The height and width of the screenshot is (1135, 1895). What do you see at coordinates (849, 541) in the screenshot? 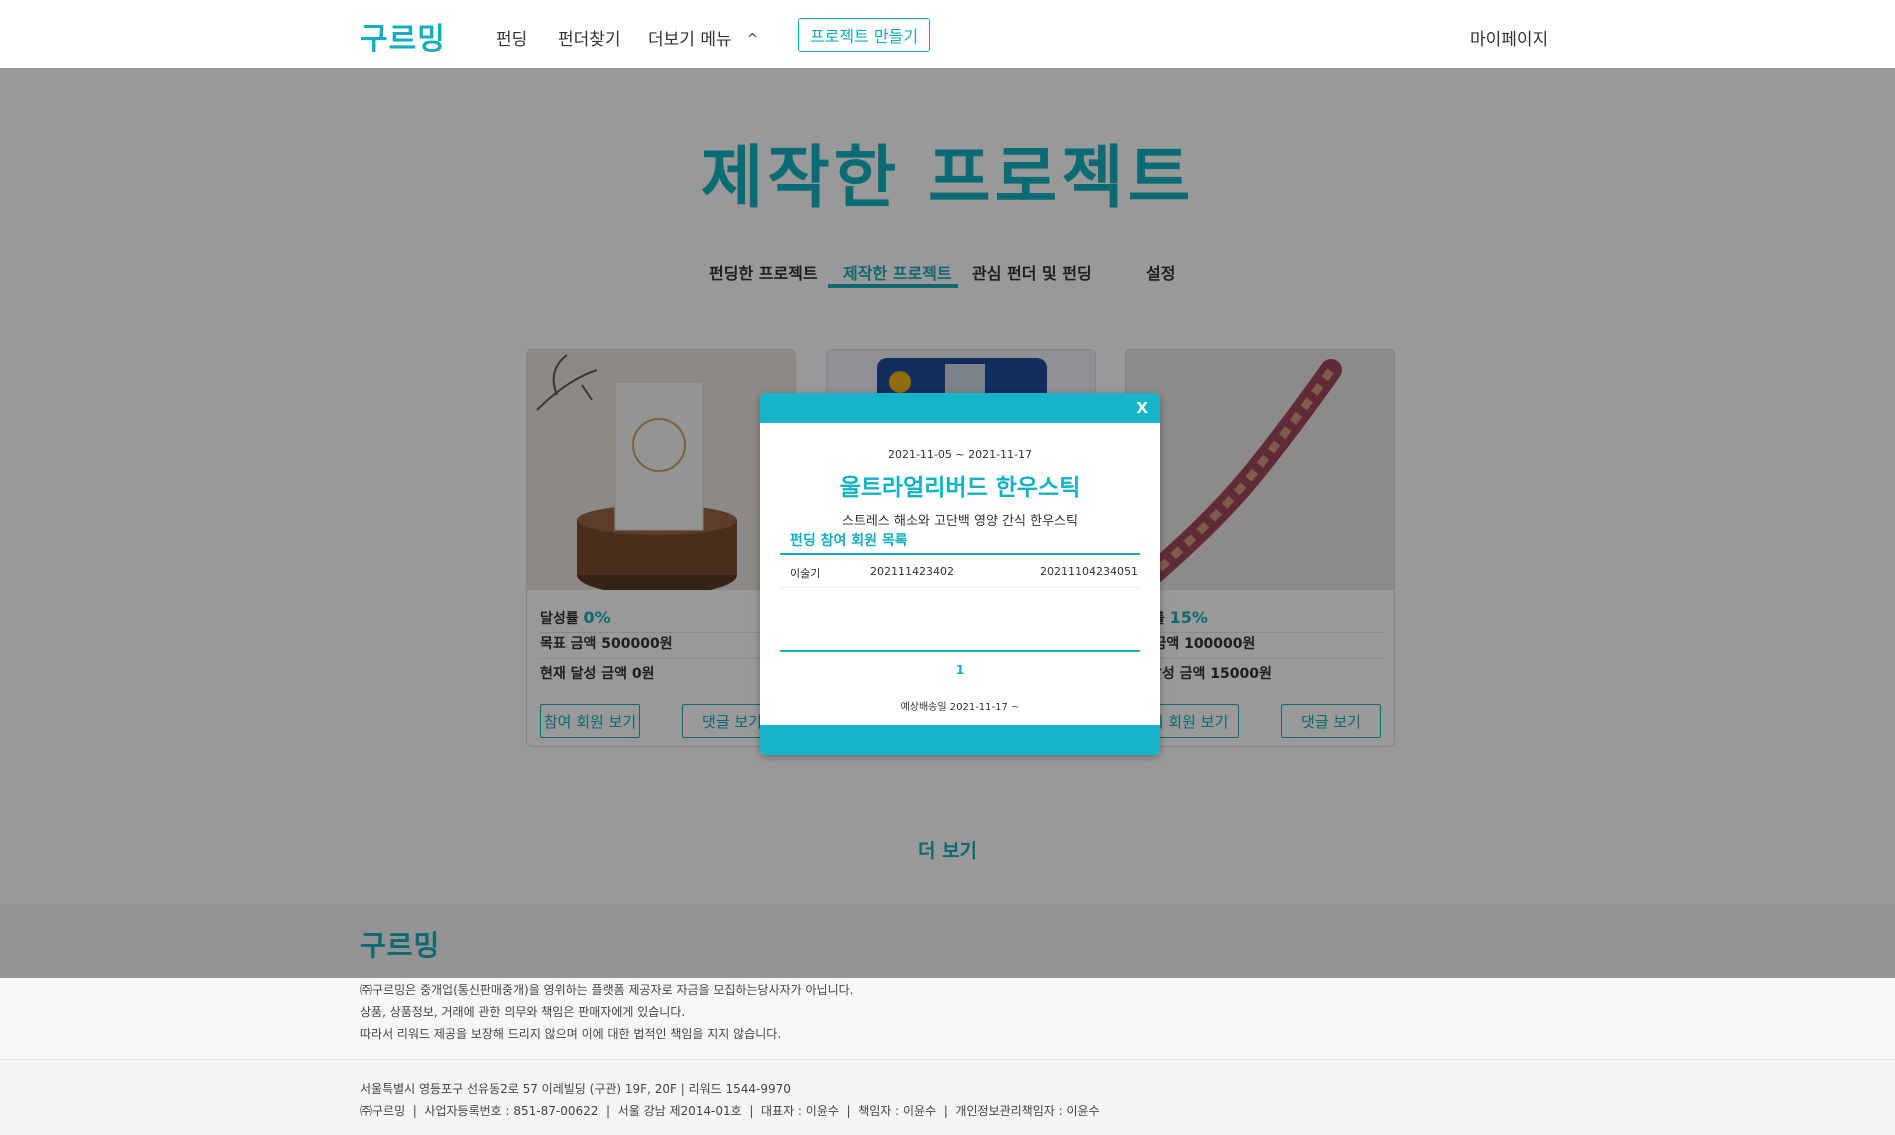
I see `section-title: 펀딩 참여 회원 목록` at bounding box center [849, 541].